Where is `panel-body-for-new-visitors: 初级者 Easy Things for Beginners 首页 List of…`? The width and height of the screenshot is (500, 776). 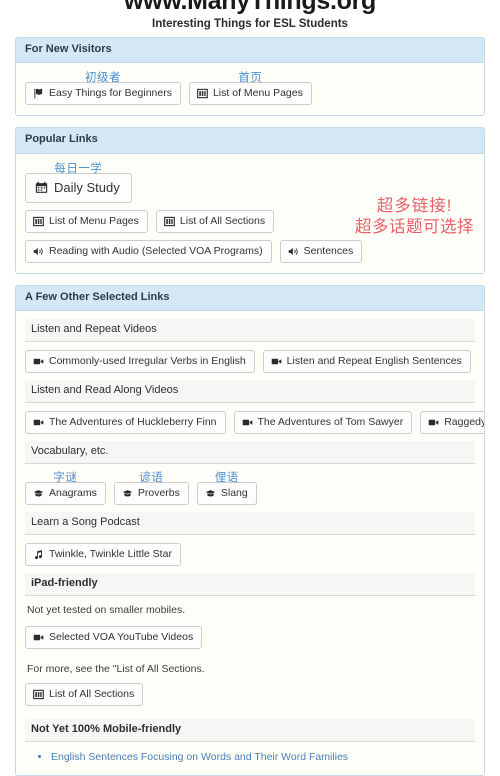 panel-body-for-new-visitors: 初级者 Easy Things for Beginners 首页 List of… is located at coordinates (250, 89).